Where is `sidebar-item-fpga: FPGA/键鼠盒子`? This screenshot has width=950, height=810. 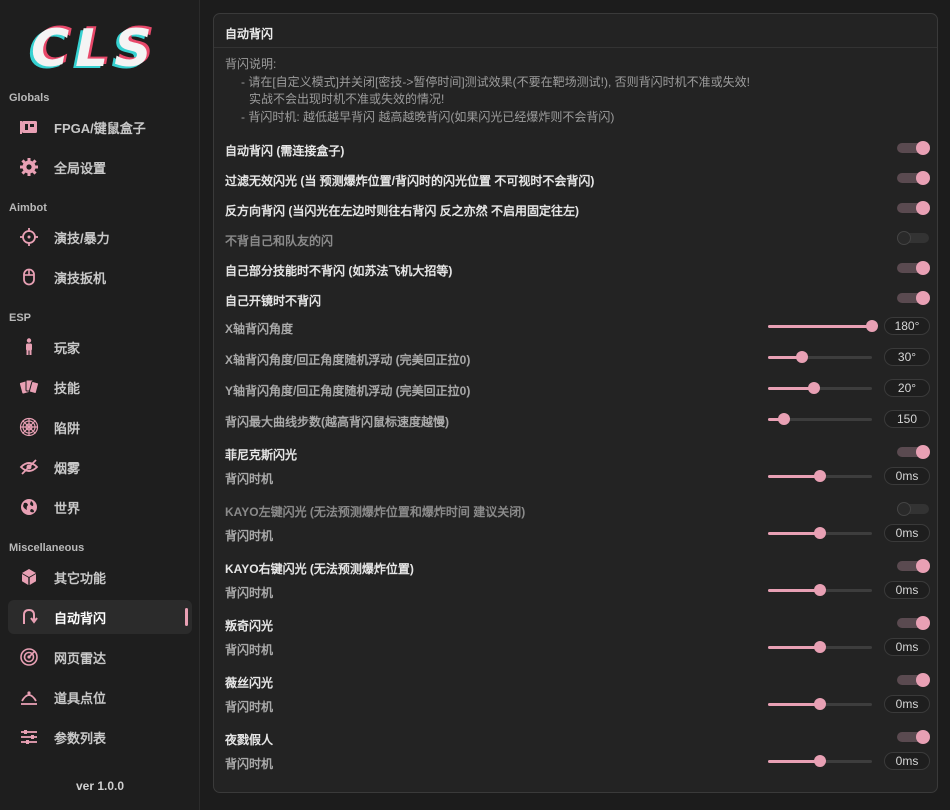 sidebar-item-fpga: FPGA/键鼠盒子 is located at coordinates (100, 127).